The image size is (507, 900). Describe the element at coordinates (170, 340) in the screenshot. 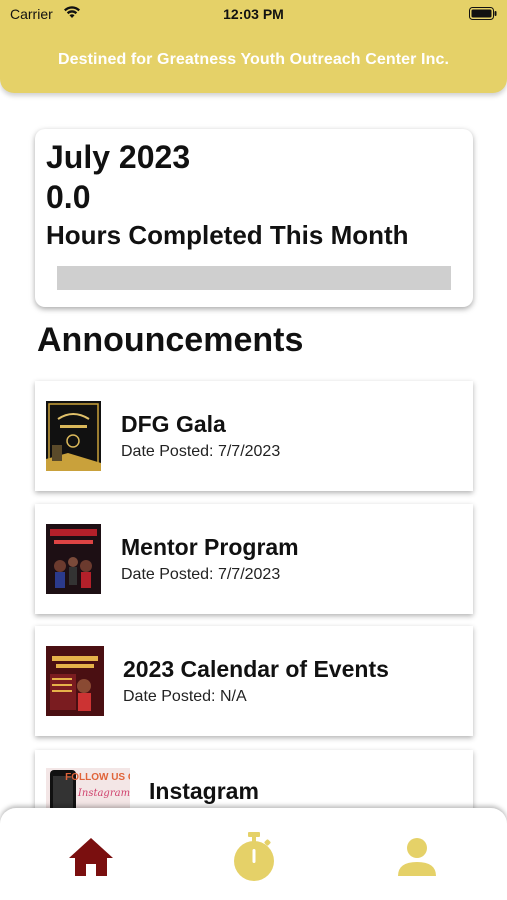

I see `announcements-heading: Announcements` at that location.